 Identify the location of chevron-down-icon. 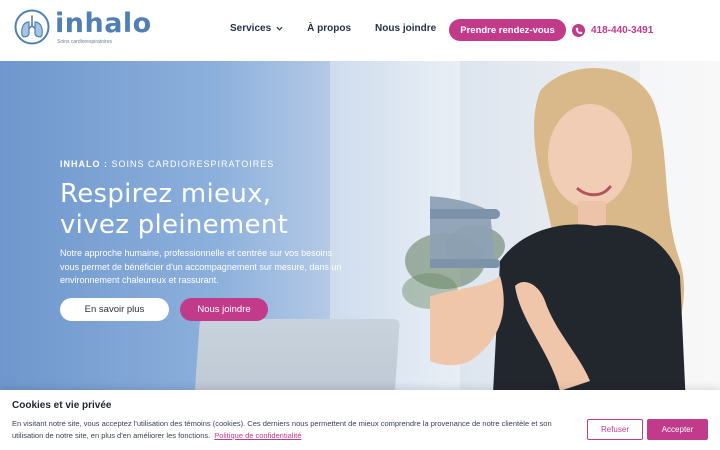
(279, 28).